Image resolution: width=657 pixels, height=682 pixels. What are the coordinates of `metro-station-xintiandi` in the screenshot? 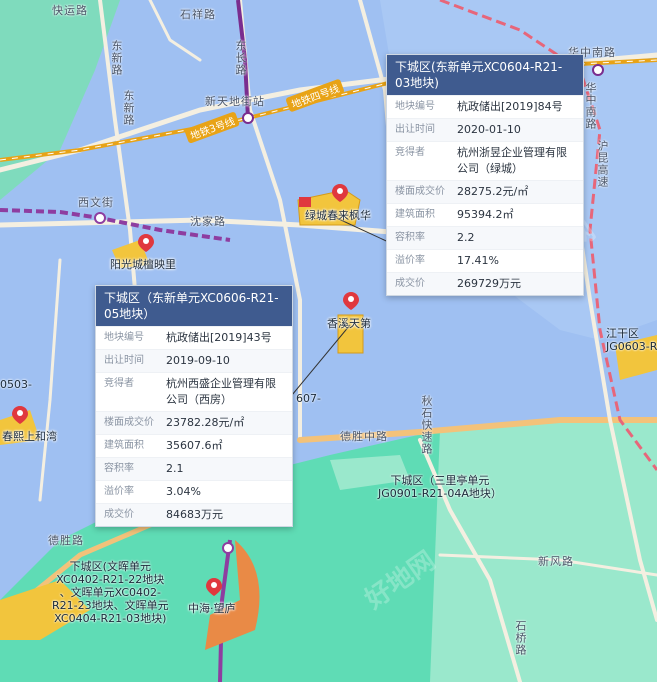 It's located at (248, 118).